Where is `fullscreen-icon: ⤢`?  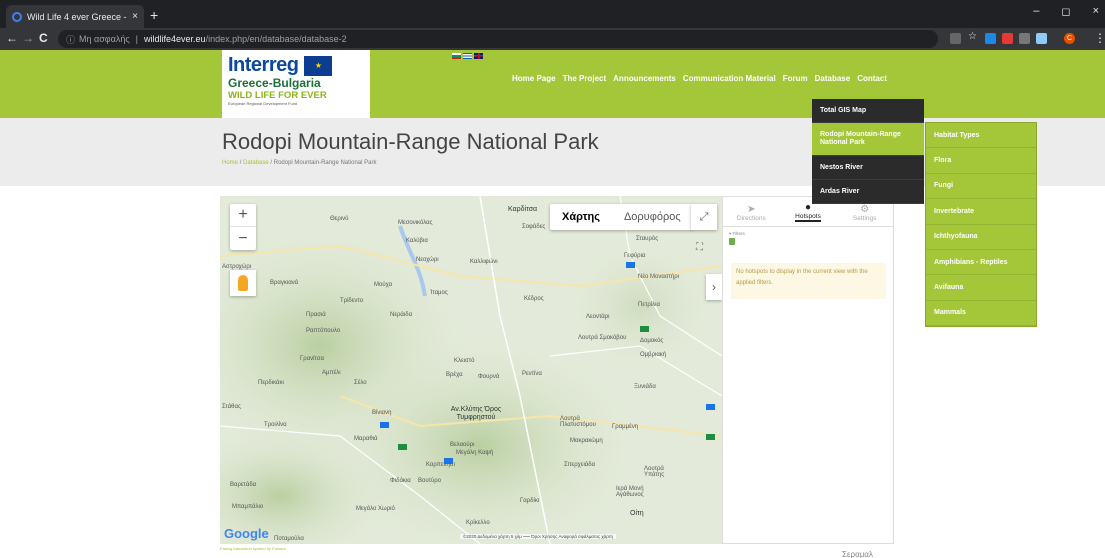 fullscreen-icon: ⤢ is located at coordinates (704, 217).